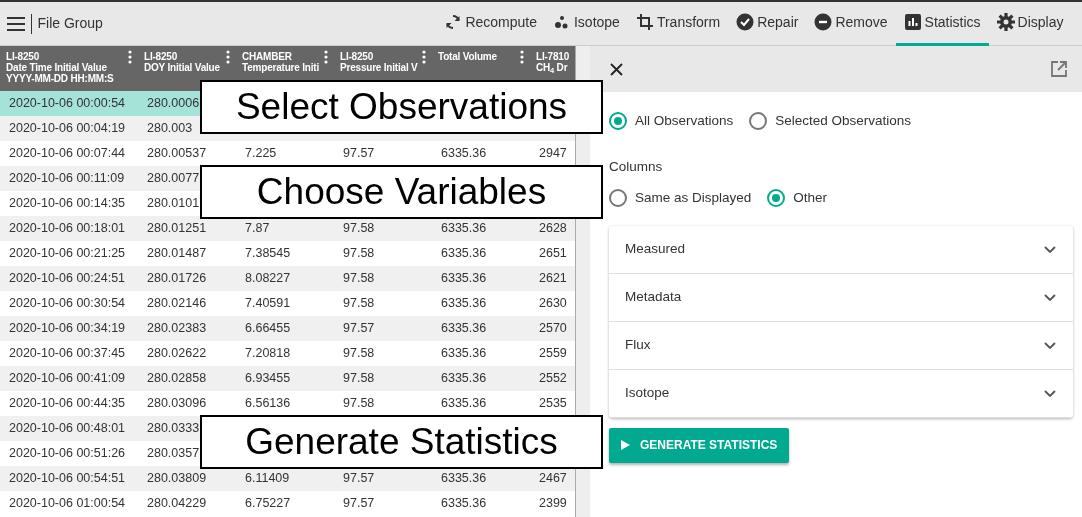 The height and width of the screenshot is (517, 1082). Describe the element at coordinates (268, 253) in the screenshot. I see `table-cell: 7.38545` at that location.